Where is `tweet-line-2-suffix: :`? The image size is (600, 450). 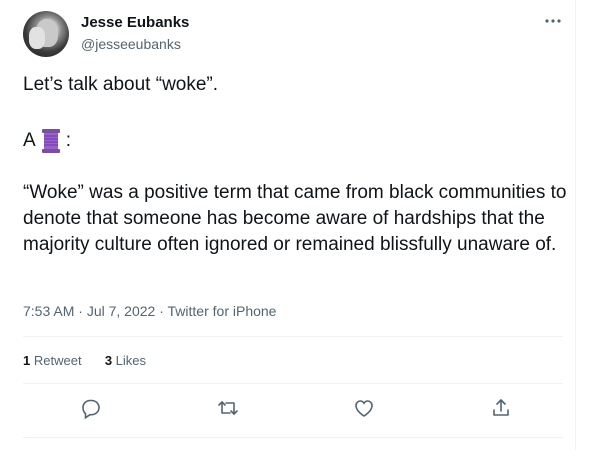 tweet-line-2-suffix: : is located at coordinates (68, 140).